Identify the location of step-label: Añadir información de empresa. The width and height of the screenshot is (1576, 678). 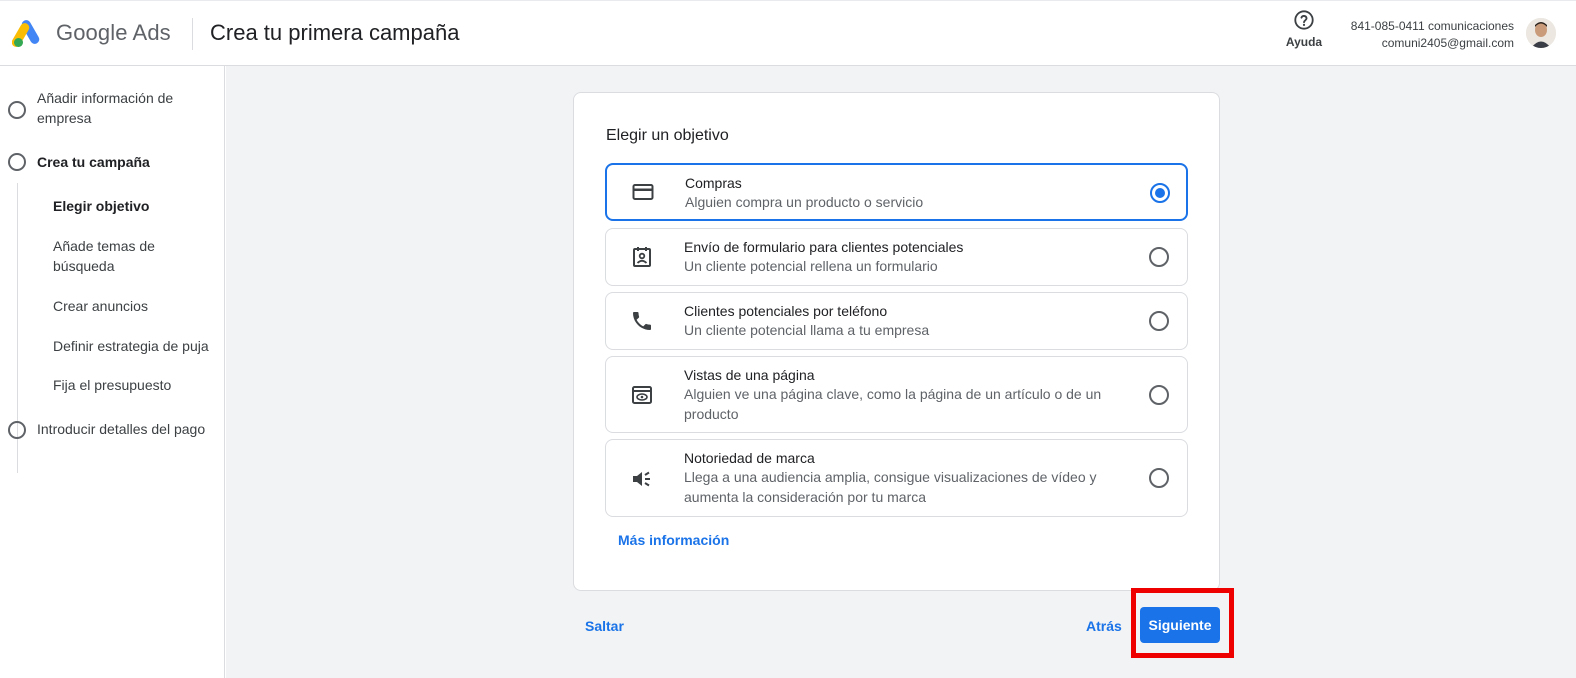
(105, 108).